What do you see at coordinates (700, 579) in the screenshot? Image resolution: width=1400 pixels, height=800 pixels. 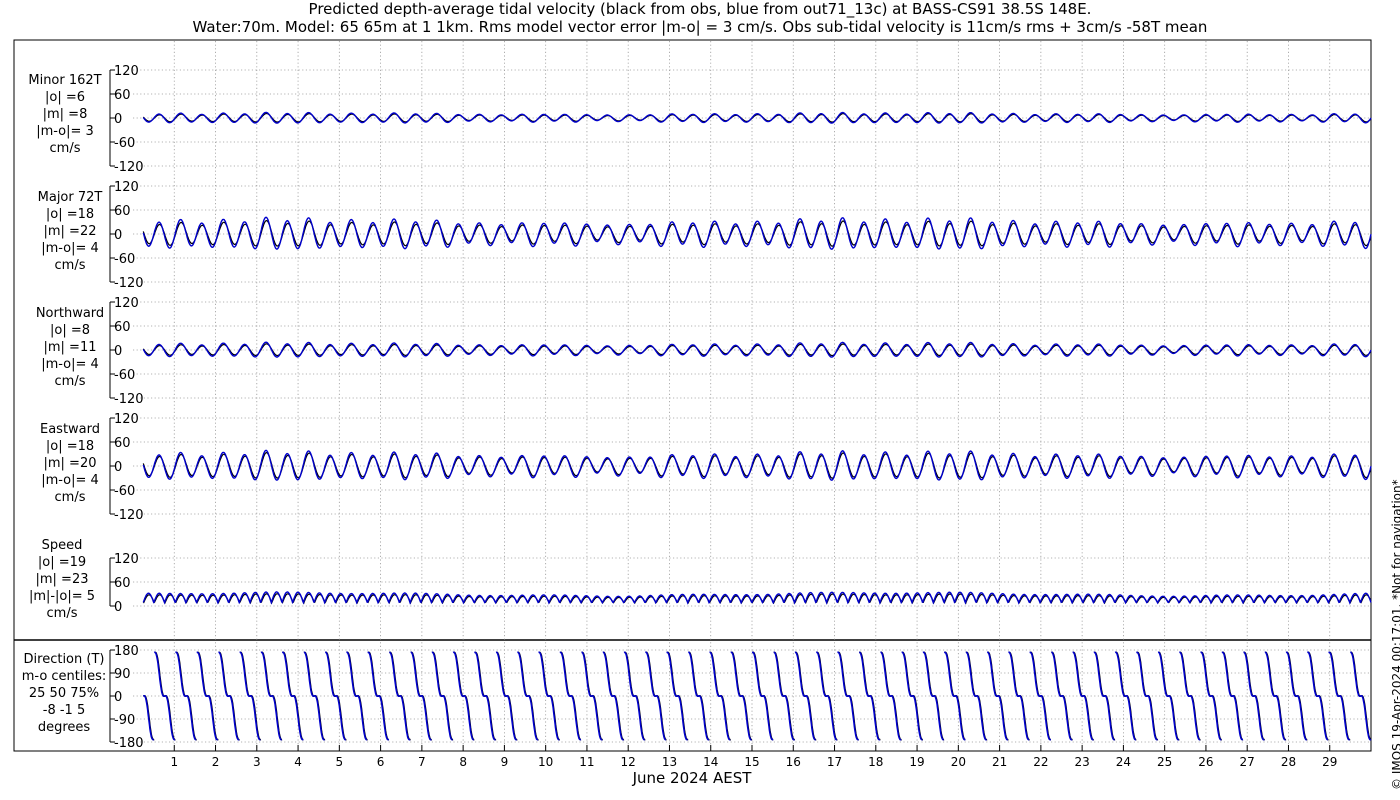 I see `panel-speed: 120 60 0 Speed |o| =19 |m| =23 |m|-|o|= 5 cm/s` at bounding box center [700, 579].